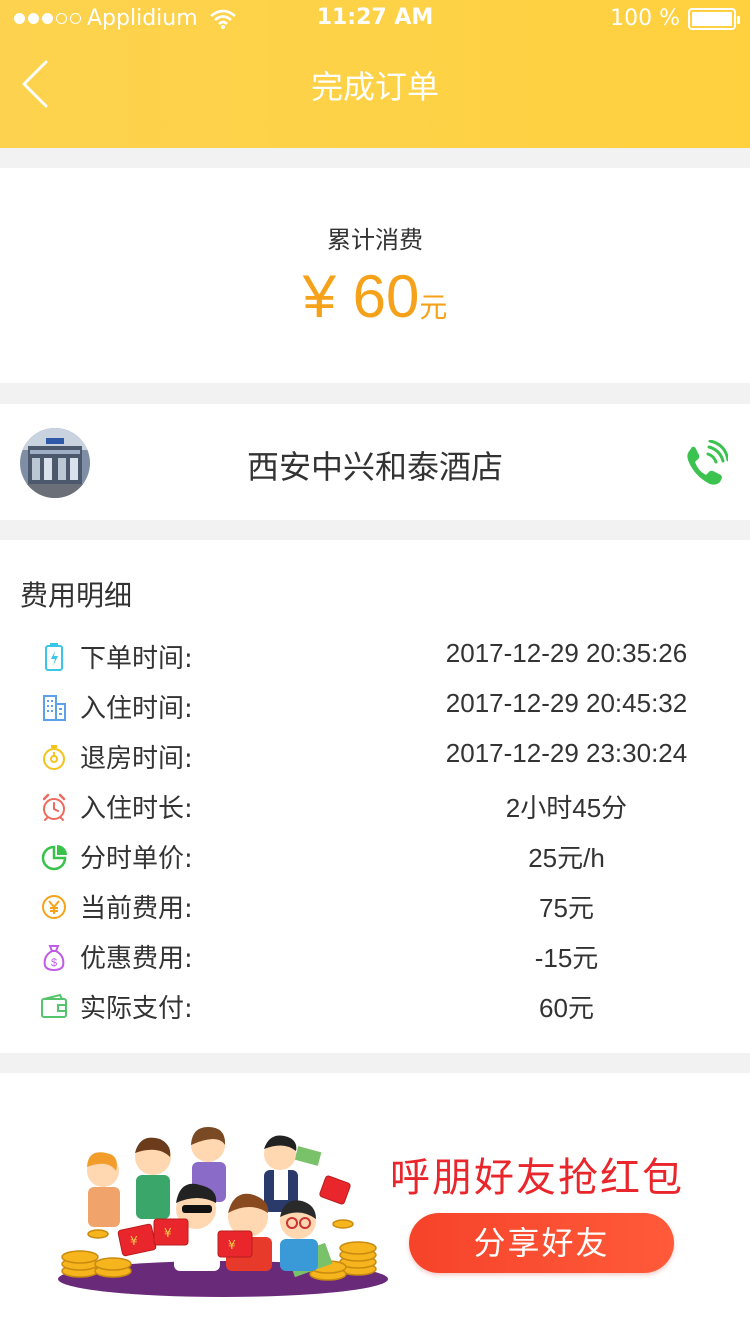  I want to click on detail-value: 60元, so click(566, 1008).